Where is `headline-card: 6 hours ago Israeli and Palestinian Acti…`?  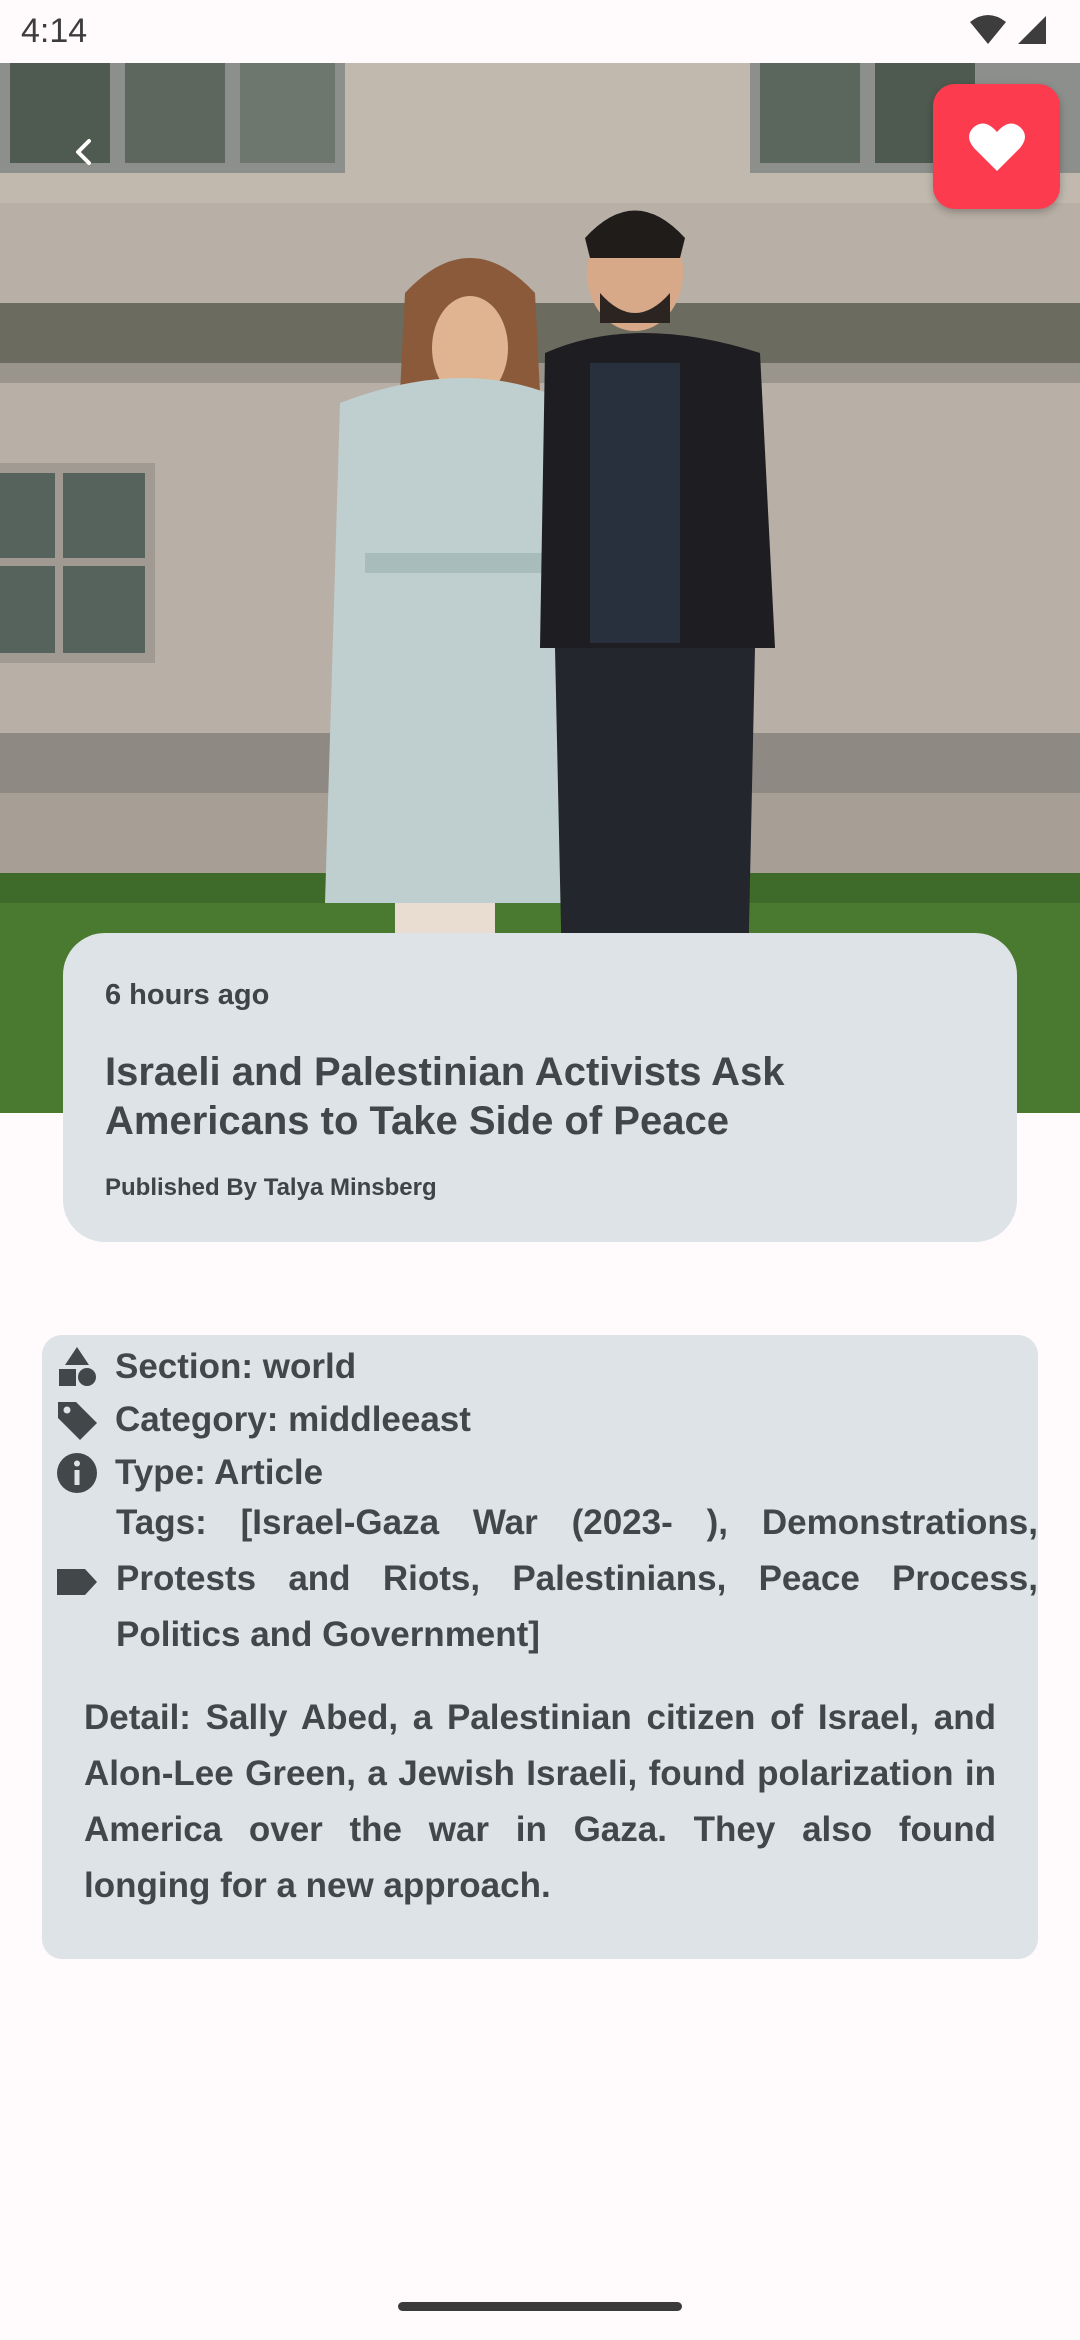 headline-card: 6 hours ago Israeli and Palestinian Acti… is located at coordinates (540, 1087).